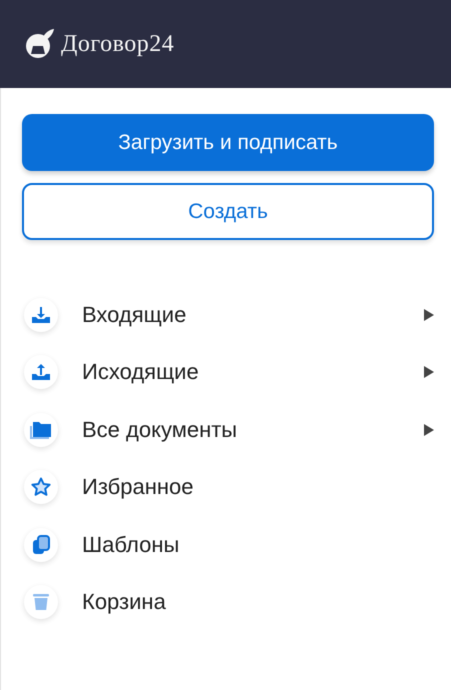 The height and width of the screenshot is (690, 451). What do you see at coordinates (131, 545) in the screenshot?
I see `menu-label: Шаблоны` at bounding box center [131, 545].